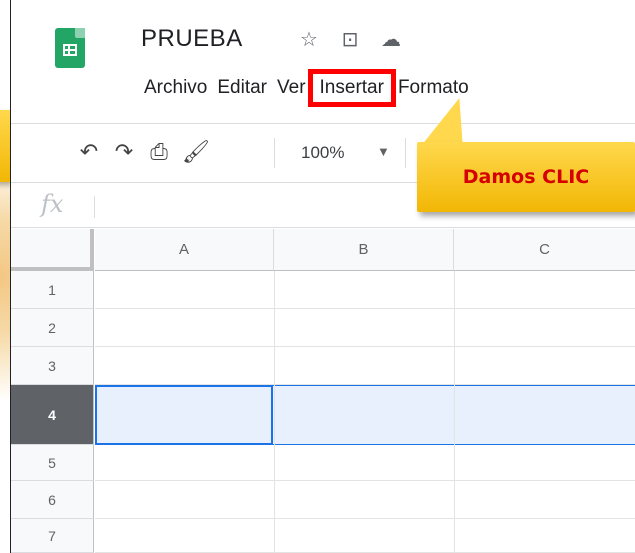 The image size is (635, 553). Describe the element at coordinates (433, 88) in the screenshot. I see `menu-formato: Formato` at that location.